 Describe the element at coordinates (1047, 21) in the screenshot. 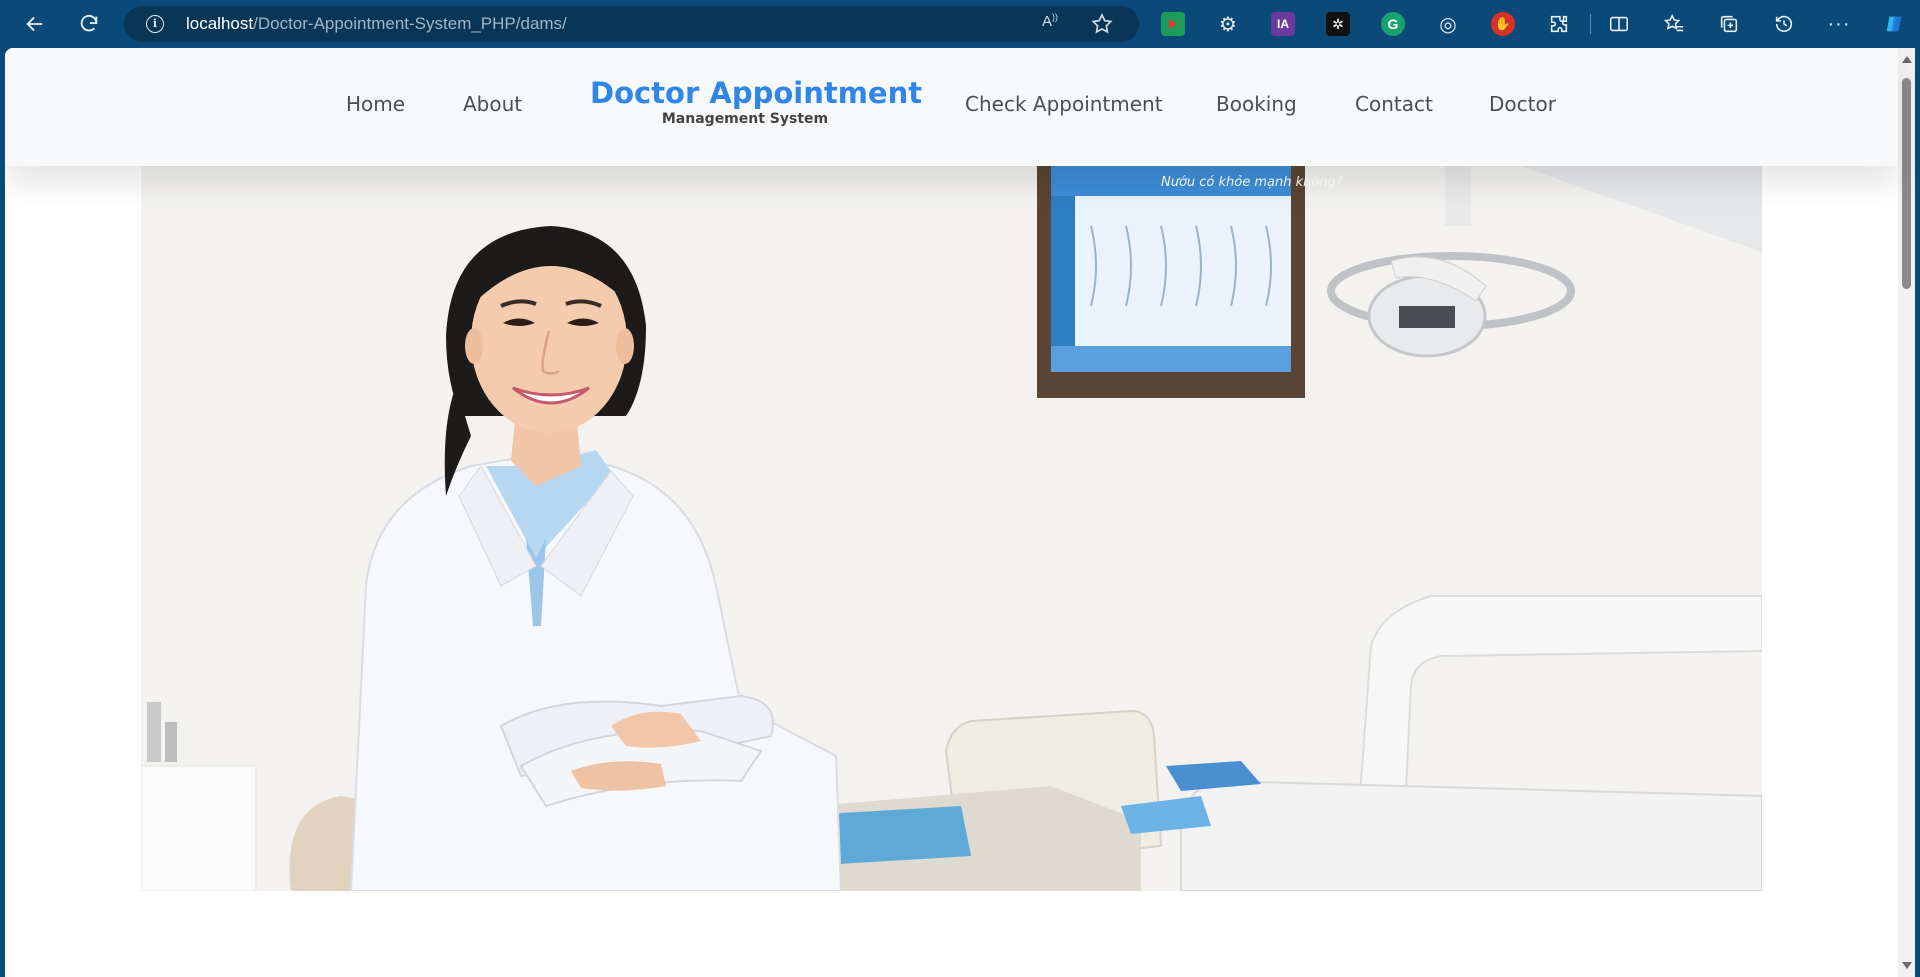

I see `read-aloud-label: A` at that location.